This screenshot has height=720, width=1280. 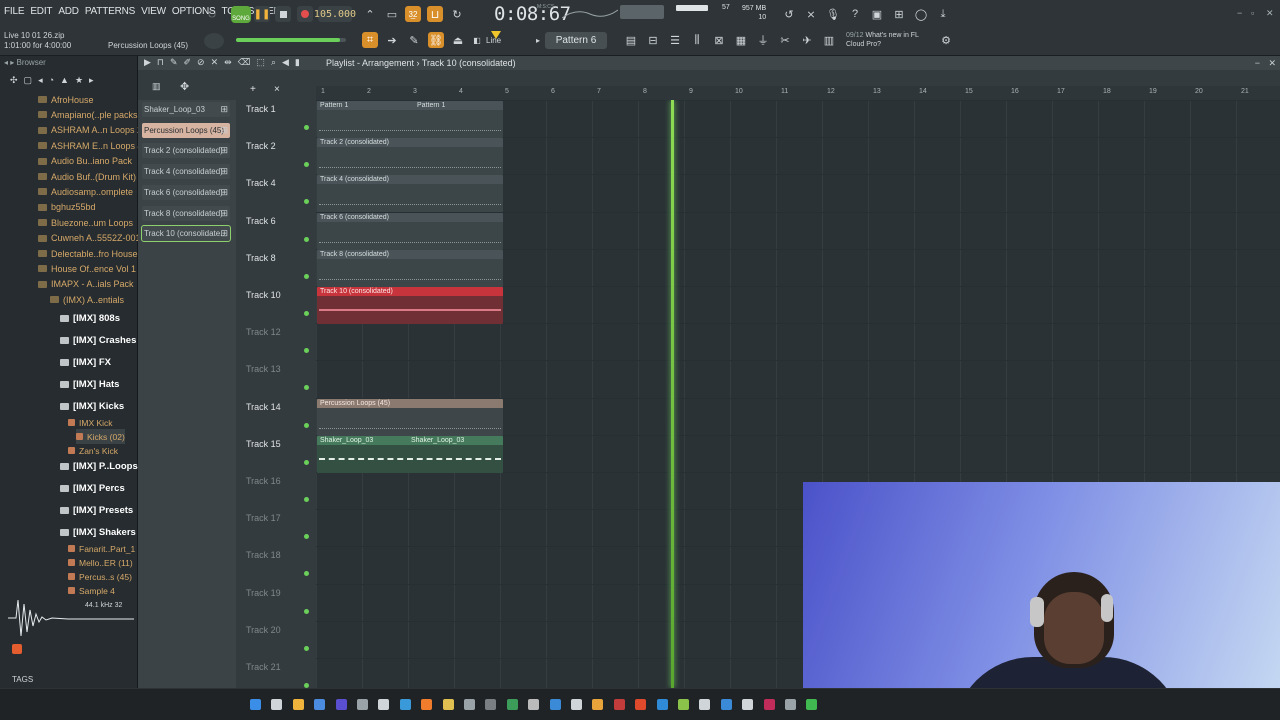 What do you see at coordinates (79, 80) in the screenshot?
I see `browser-star-icon: ★` at bounding box center [79, 80].